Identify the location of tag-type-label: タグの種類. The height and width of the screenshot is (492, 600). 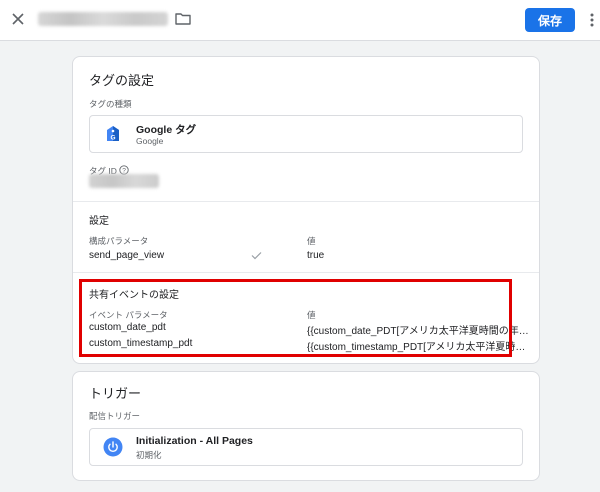
(110, 104).